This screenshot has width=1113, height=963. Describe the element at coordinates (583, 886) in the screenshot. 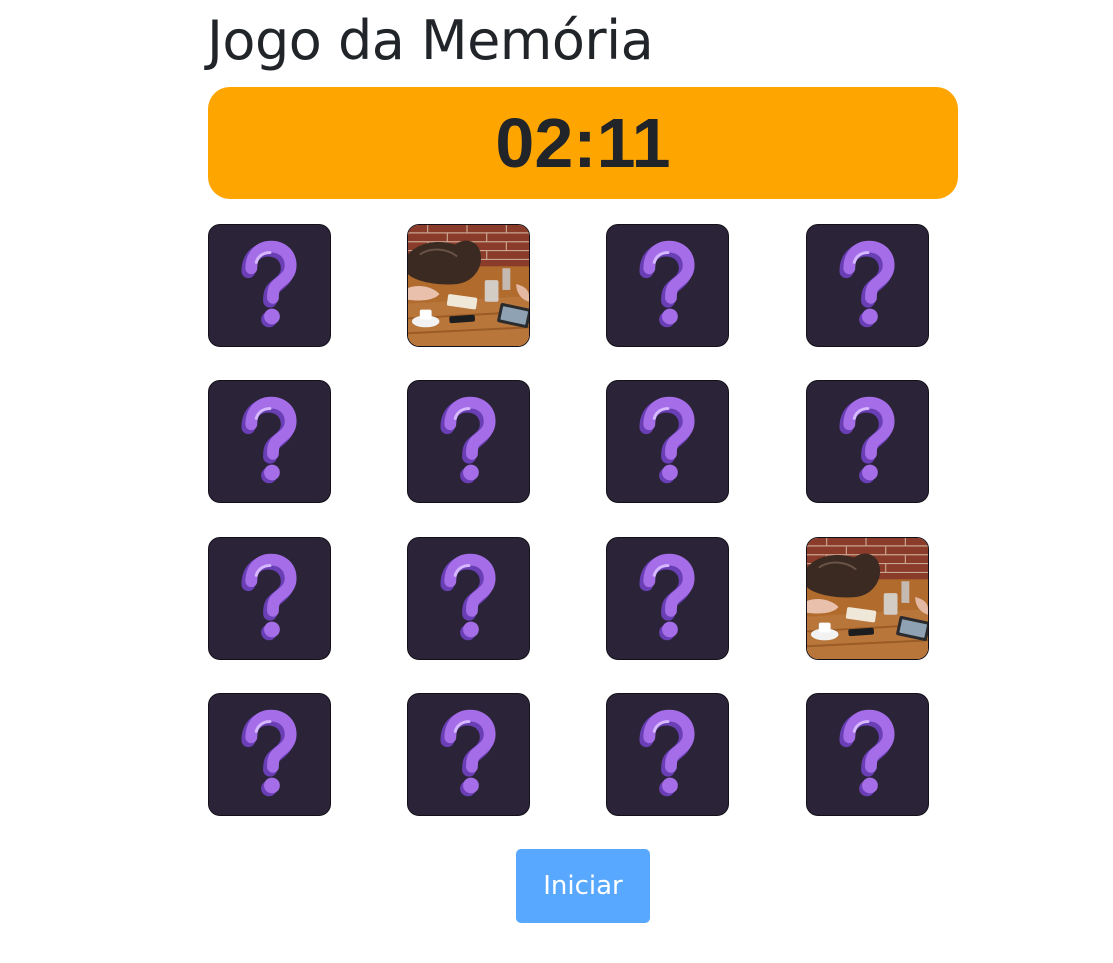

I see `start-button: Iniciar` at that location.